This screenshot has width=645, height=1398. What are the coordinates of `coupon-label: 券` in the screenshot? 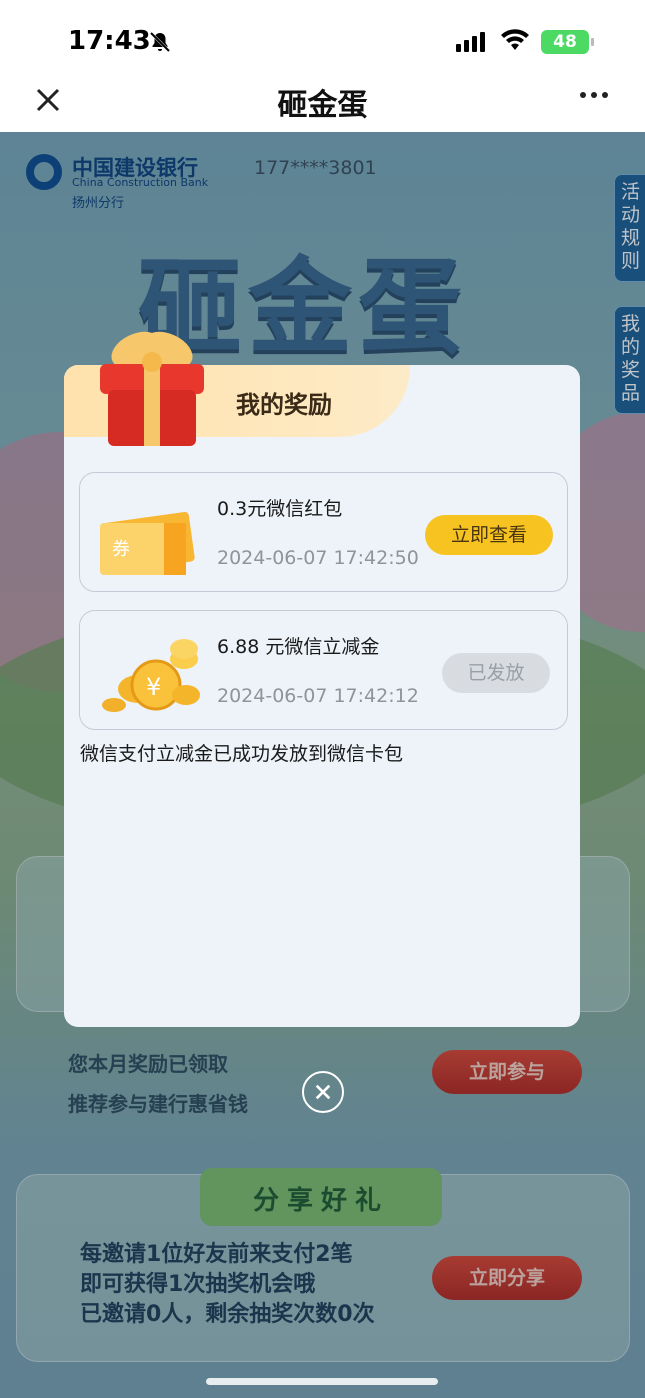 It's located at (121, 549).